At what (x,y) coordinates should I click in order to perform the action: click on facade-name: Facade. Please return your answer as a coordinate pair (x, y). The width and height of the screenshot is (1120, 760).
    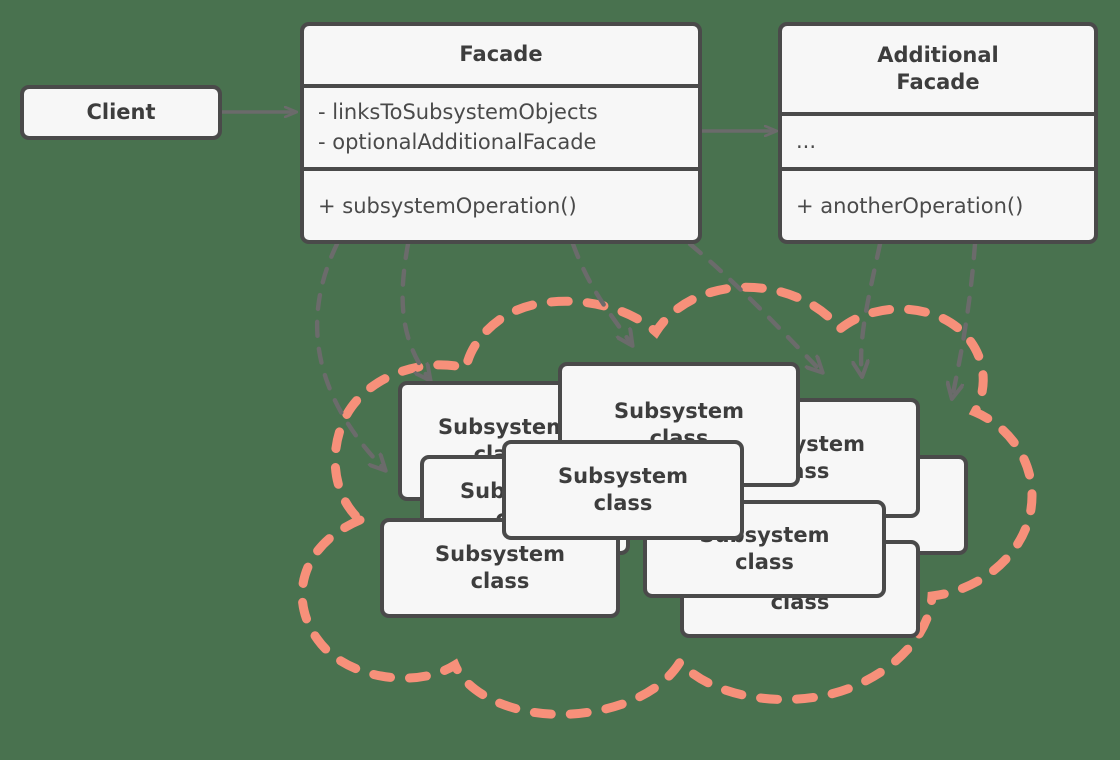
    Looking at the image, I should click on (501, 54).